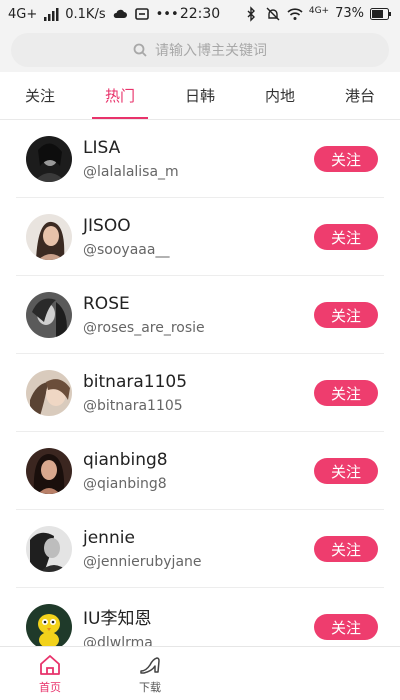 The image size is (400, 700). I want to click on search-placeholder: 请输入博主关键词, so click(211, 51).